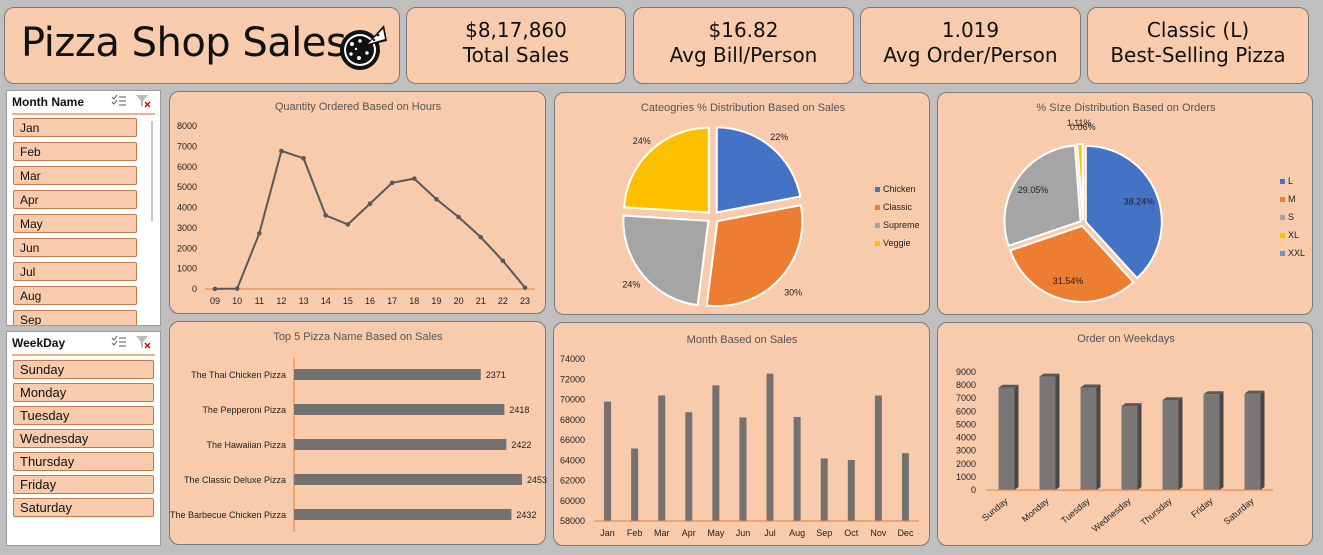 The image size is (1323, 555). I want to click on x-tick-label: May, so click(716, 533).